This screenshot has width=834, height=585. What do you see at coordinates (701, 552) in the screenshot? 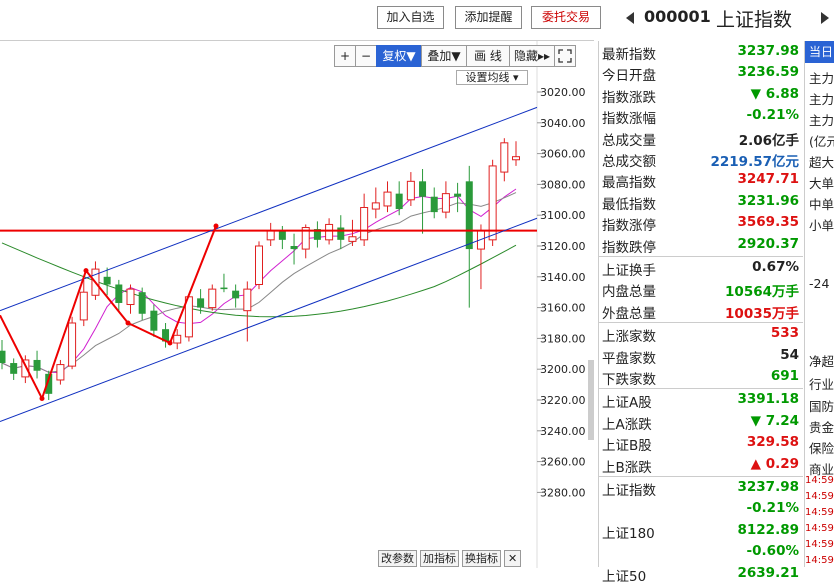
I see `quote-row: -0.60%` at bounding box center [701, 552].